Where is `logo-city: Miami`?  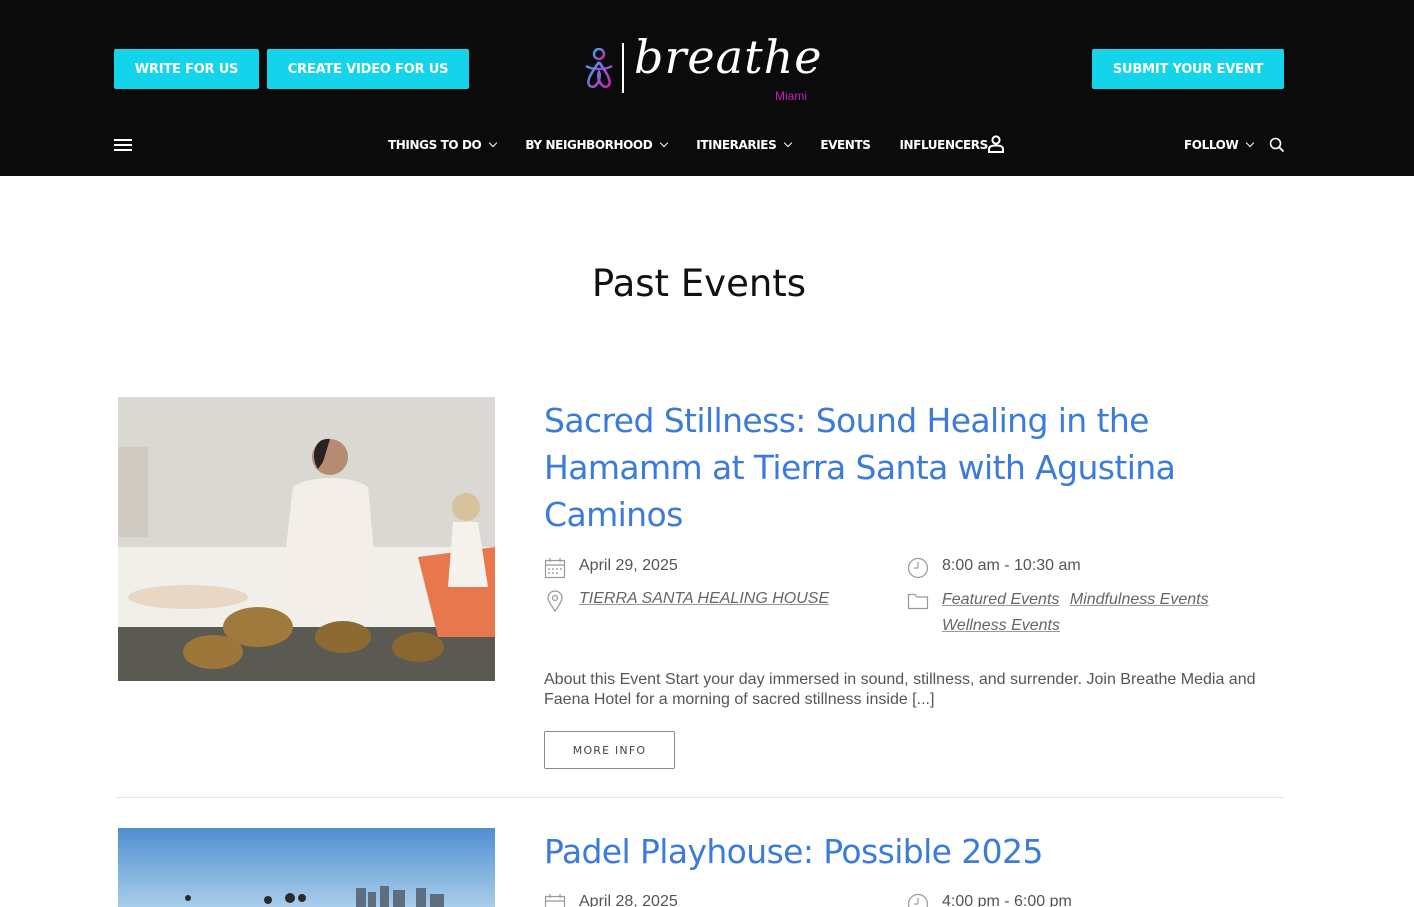
logo-city: Miami is located at coordinates (791, 96).